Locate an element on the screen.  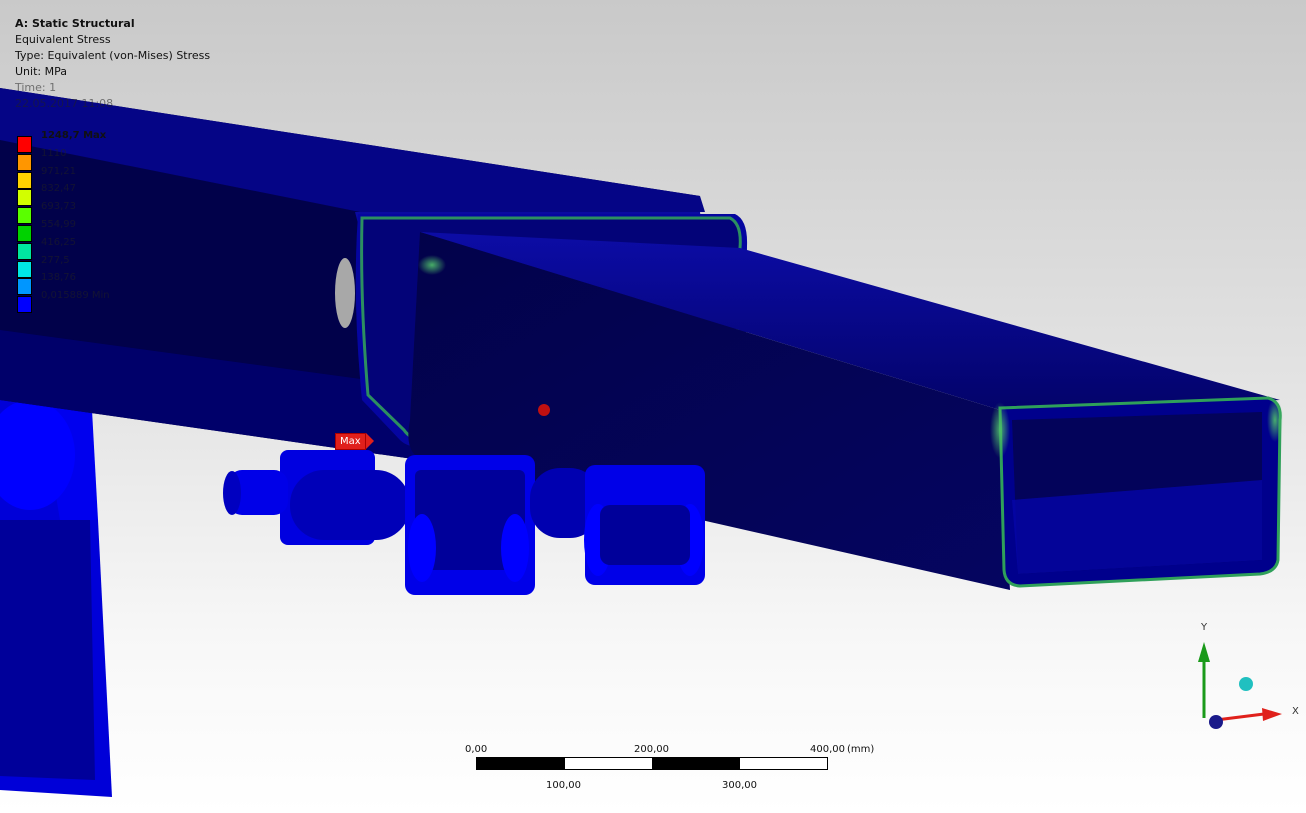
legend-label: 277,5 is located at coordinates (55, 260).